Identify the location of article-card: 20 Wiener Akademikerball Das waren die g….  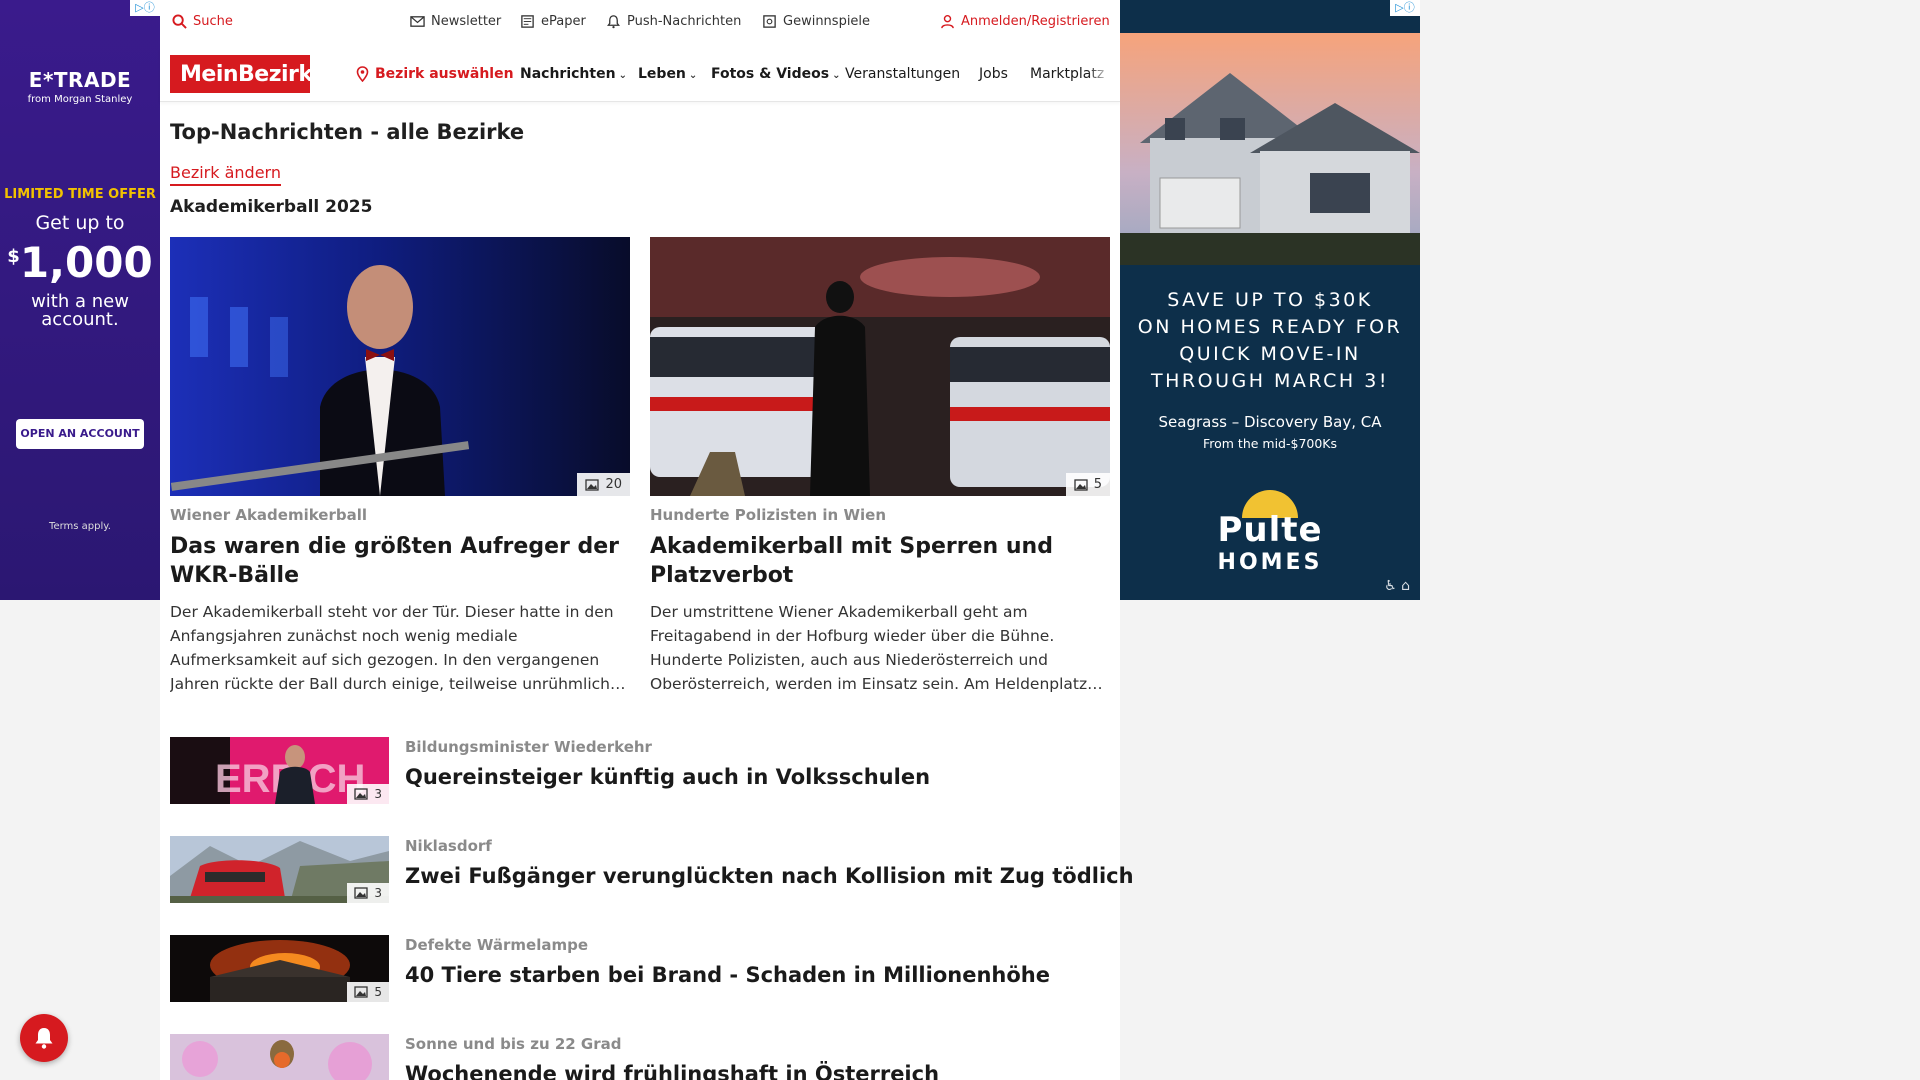
(400, 466).